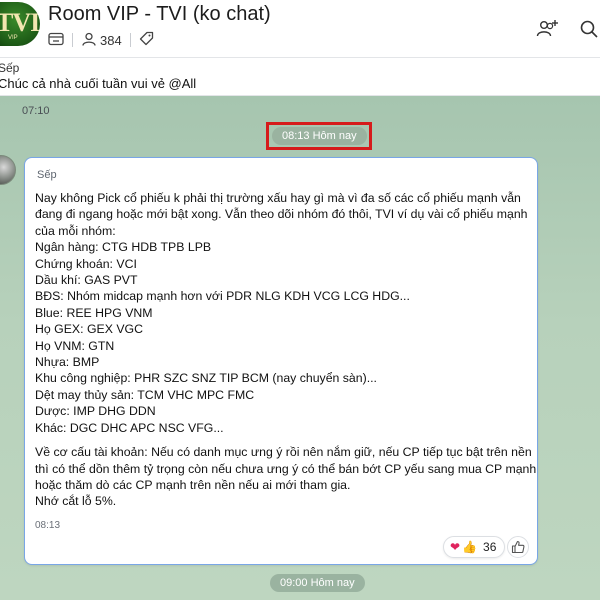 The width and height of the screenshot is (600, 600). I want to click on message-line: Dầu khí: GAS PVT, so click(86, 280).